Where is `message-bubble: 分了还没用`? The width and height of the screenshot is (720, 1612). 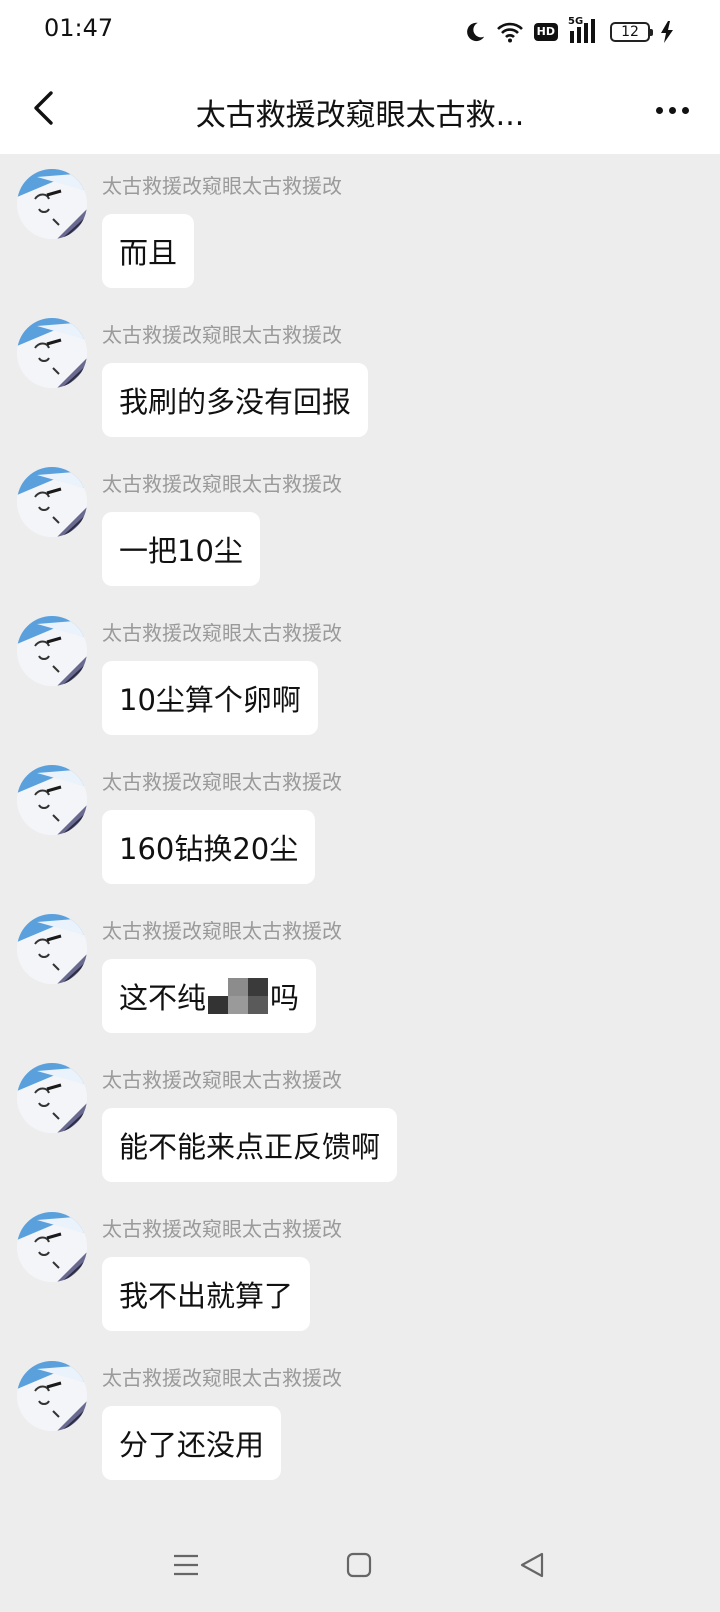 message-bubble: 分了还没用 is located at coordinates (192, 1443).